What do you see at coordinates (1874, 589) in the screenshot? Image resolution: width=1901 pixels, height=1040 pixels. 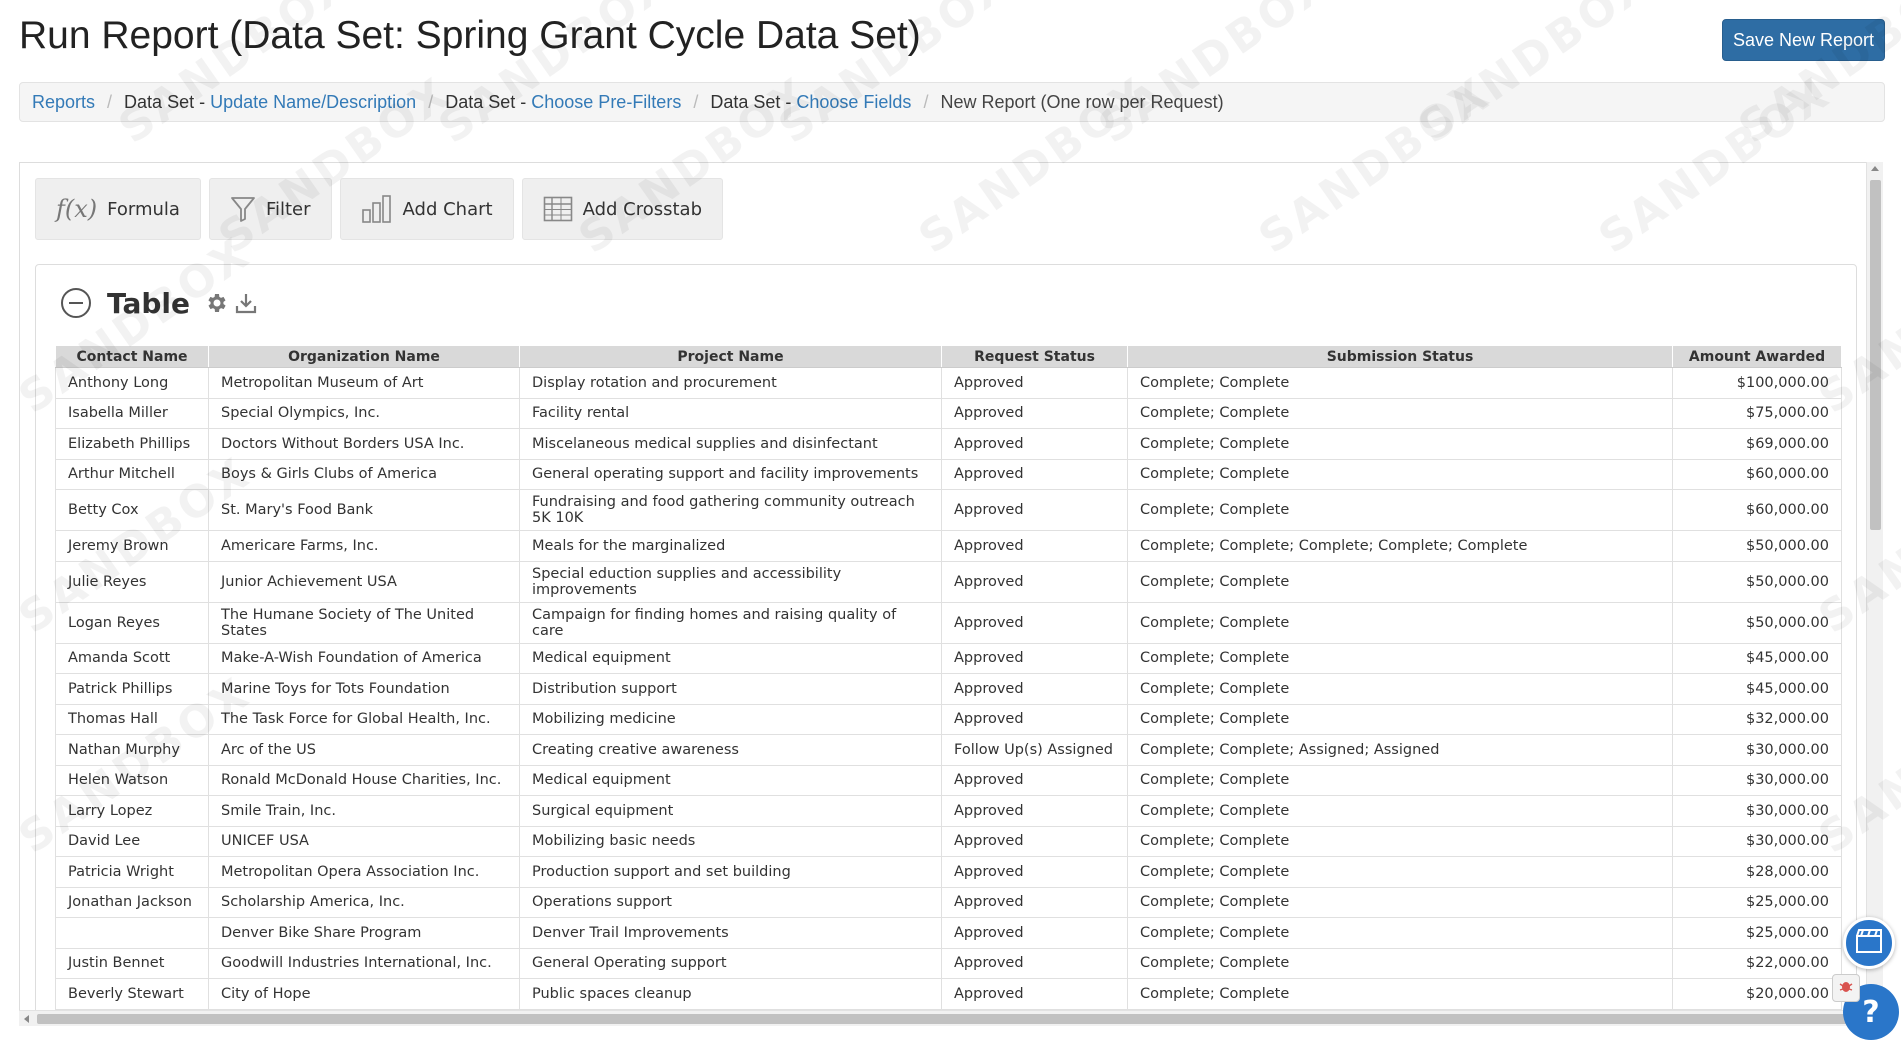 I see `vertical-scrollbar` at bounding box center [1874, 589].